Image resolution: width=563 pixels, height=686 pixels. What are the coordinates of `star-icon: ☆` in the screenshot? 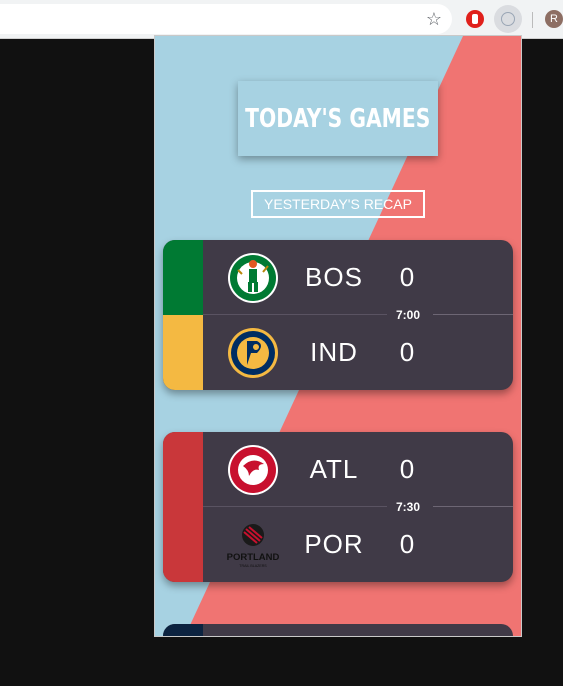 It's located at (434, 19).